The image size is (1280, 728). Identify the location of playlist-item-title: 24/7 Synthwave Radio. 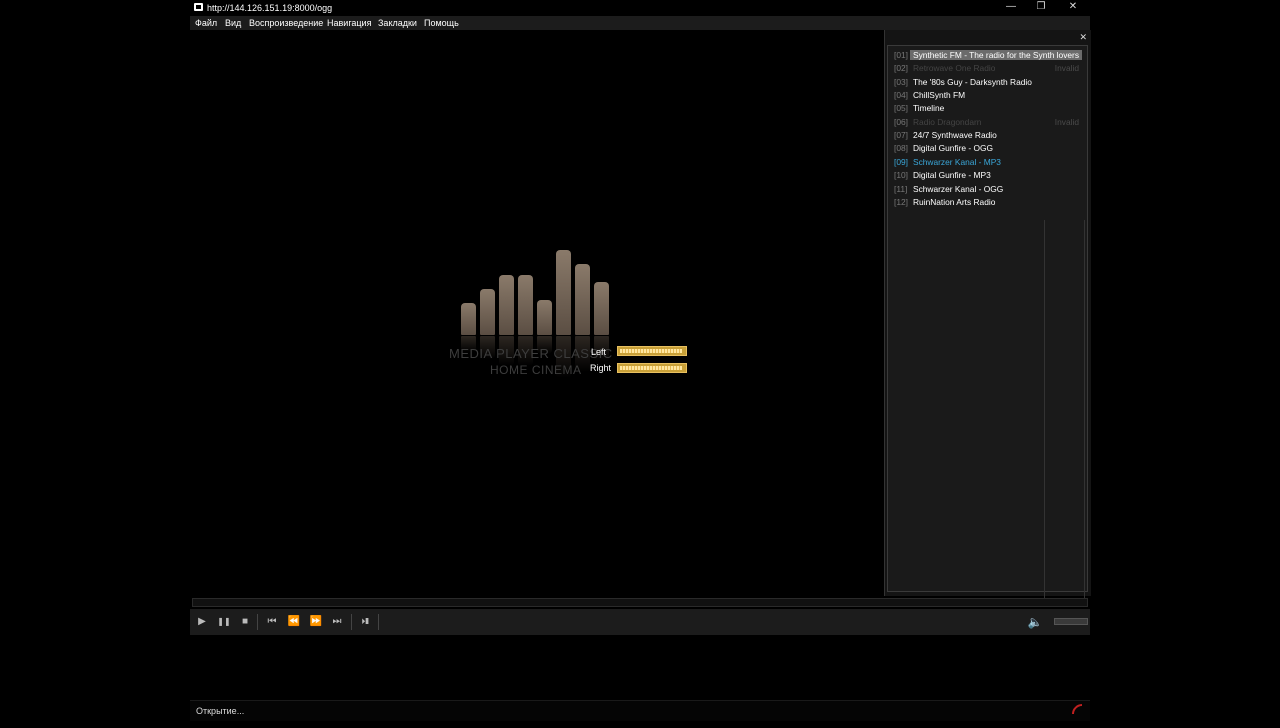
(955, 135).